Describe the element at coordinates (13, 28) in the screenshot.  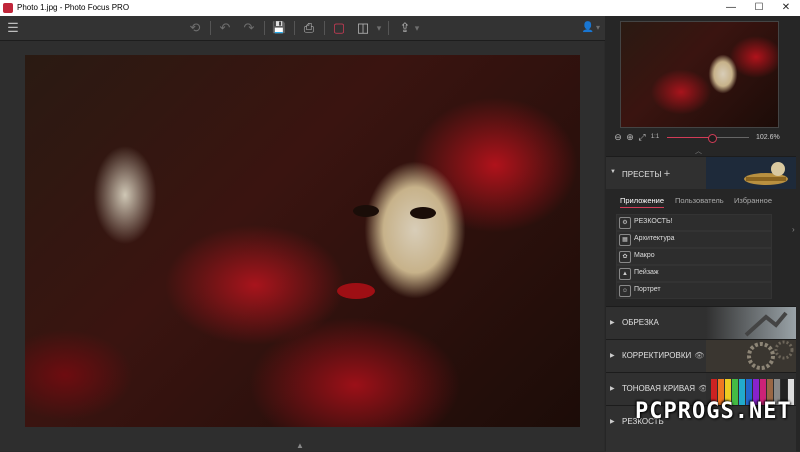
I see `hamburger-menu-icon: ☰` at that location.